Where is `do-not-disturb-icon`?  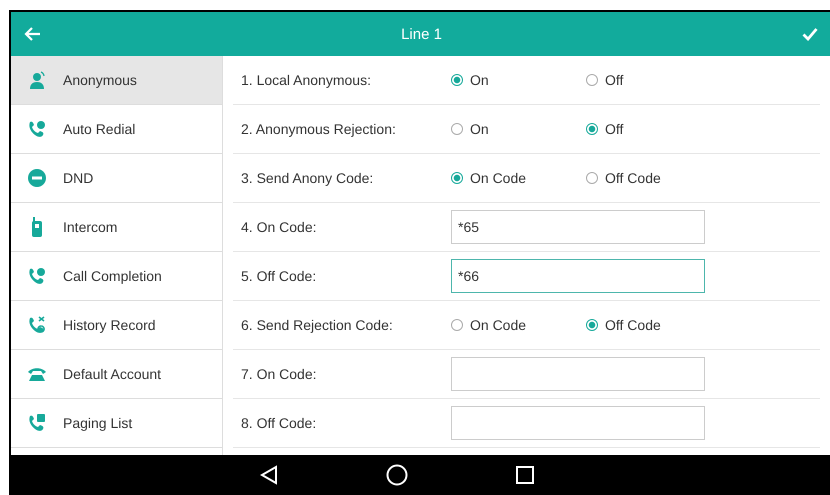 do-not-disturb-icon is located at coordinates (37, 178).